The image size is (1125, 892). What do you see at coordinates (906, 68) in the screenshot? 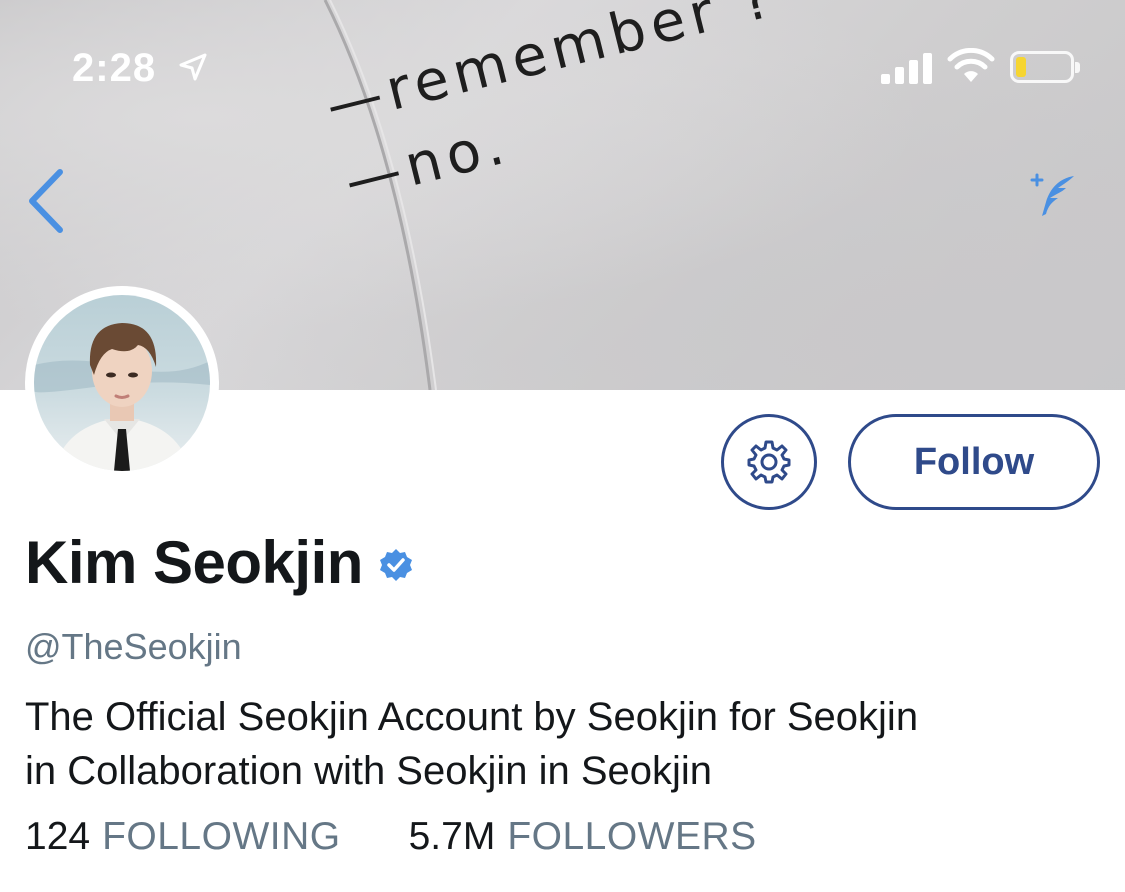
I see `cellular-signal-icon` at bounding box center [906, 68].